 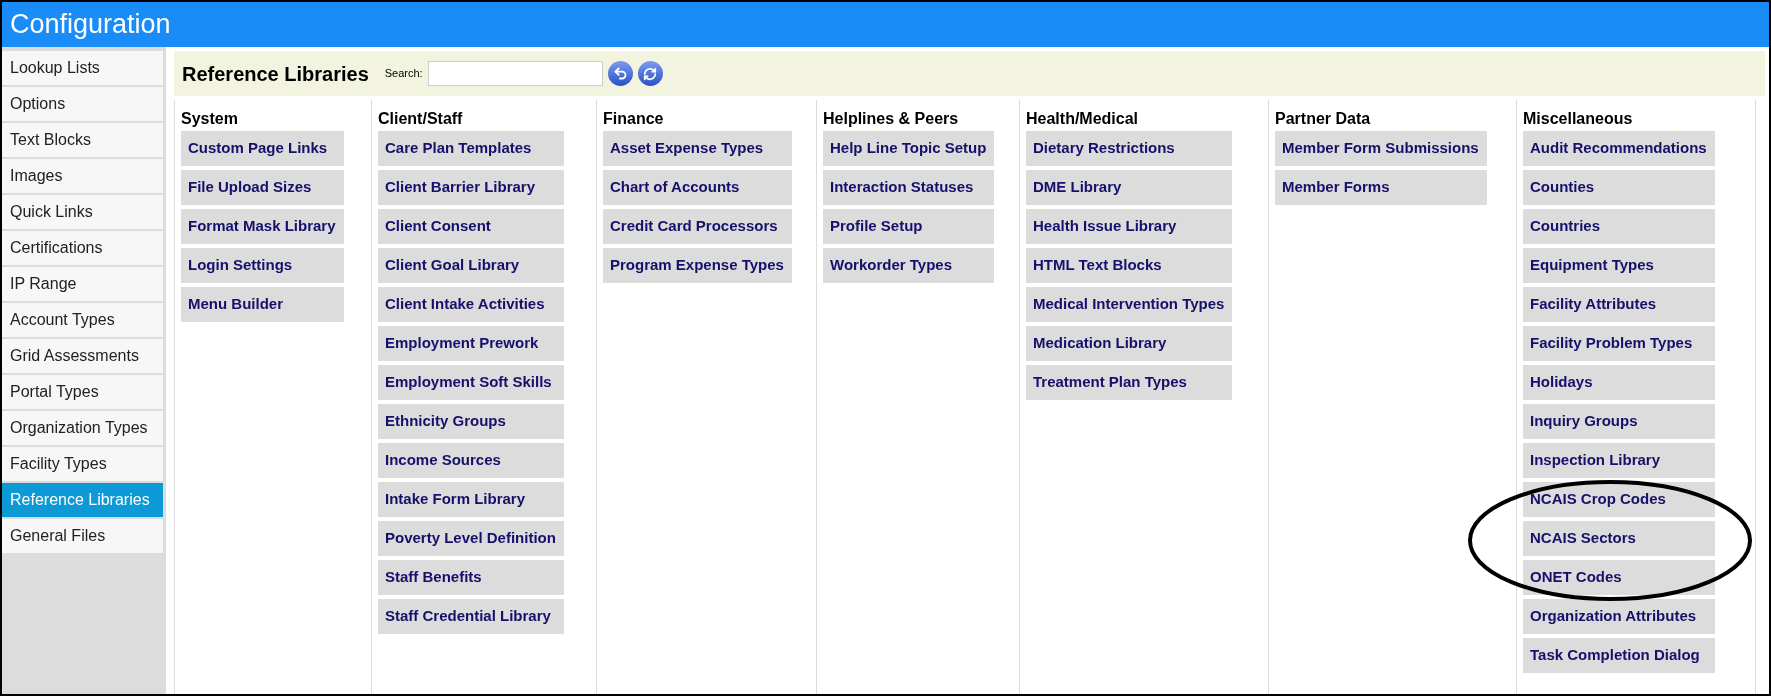 What do you see at coordinates (909, 187) in the screenshot?
I see `library-link: Interaction Statuses` at bounding box center [909, 187].